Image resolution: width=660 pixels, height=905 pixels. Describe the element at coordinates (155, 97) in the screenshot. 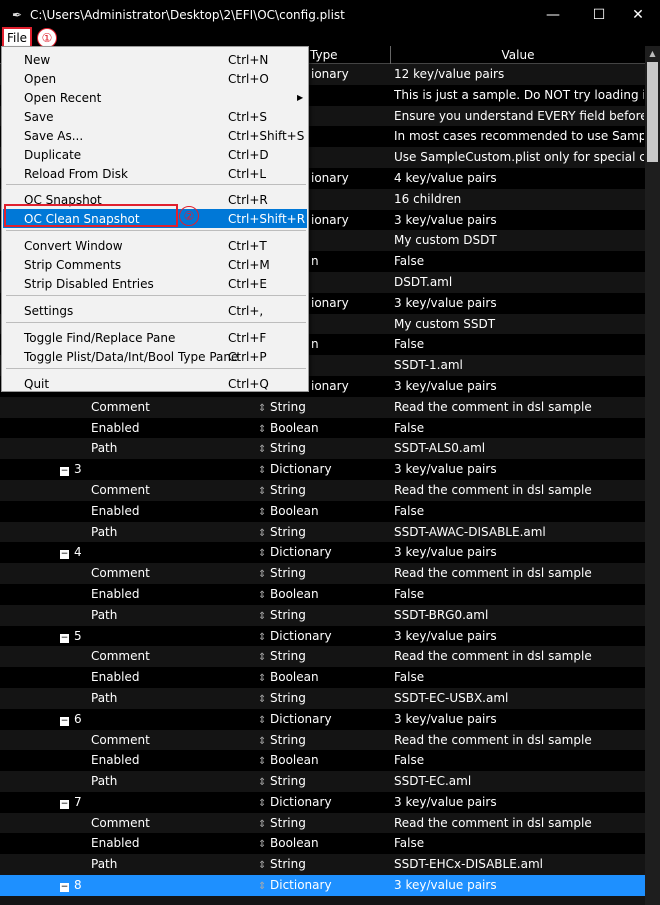

I see `menu-item-open-recent: Open Recent ▶` at that location.